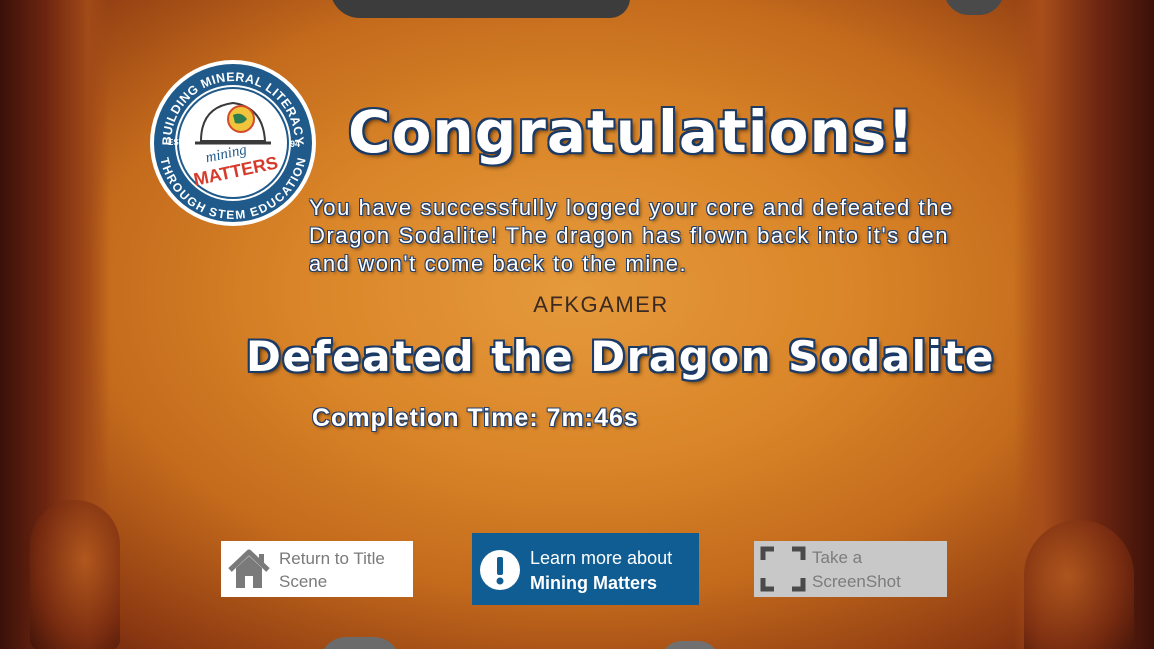  I want to click on completion-time: Completion Time: 7m:46s, so click(475, 418).